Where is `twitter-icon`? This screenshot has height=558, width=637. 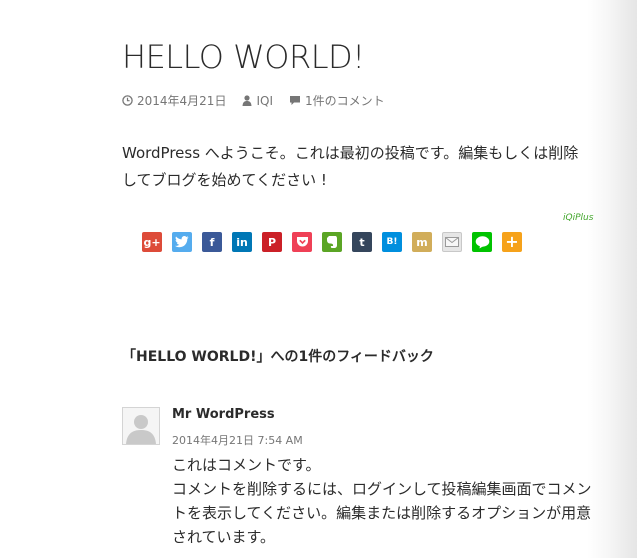 twitter-icon is located at coordinates (182, 242).